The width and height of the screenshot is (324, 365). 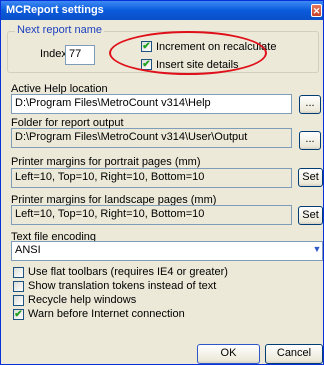 What do you see at coordinates (310, 215) in the screenshot?
I see `landscape-set-button: Set` at bounding box center [310, 215].